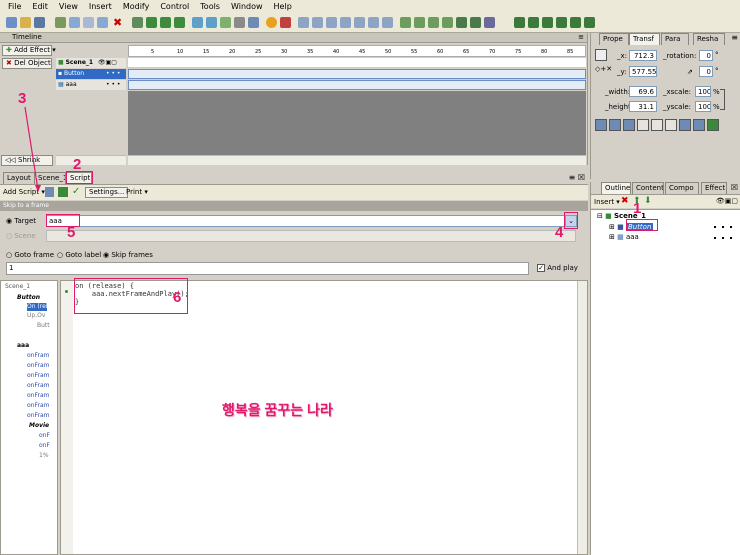 The height and width of the screenshot is (555, 740). I want to click on marker-3: 3, so click(22, 98).